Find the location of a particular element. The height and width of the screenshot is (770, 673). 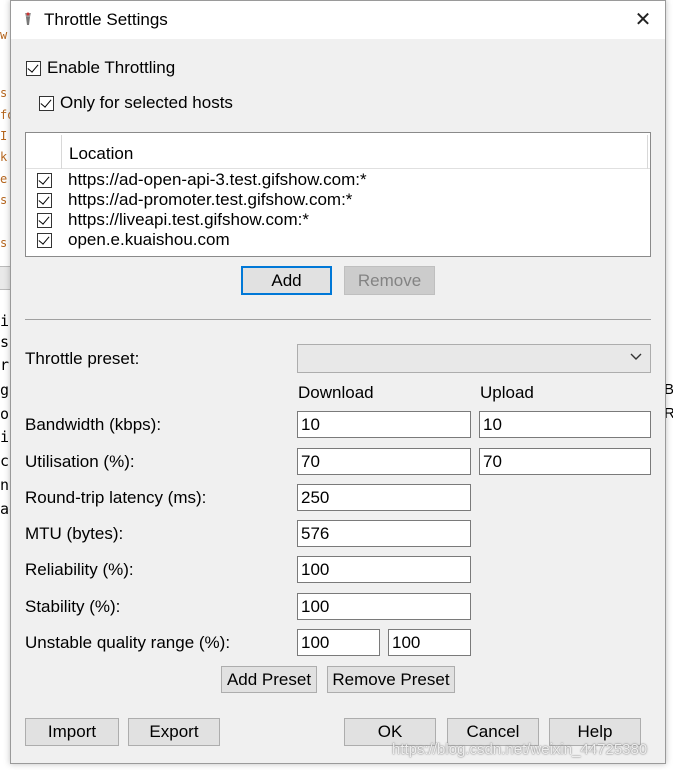

bg-text: su is located at coordinates (5, 342).